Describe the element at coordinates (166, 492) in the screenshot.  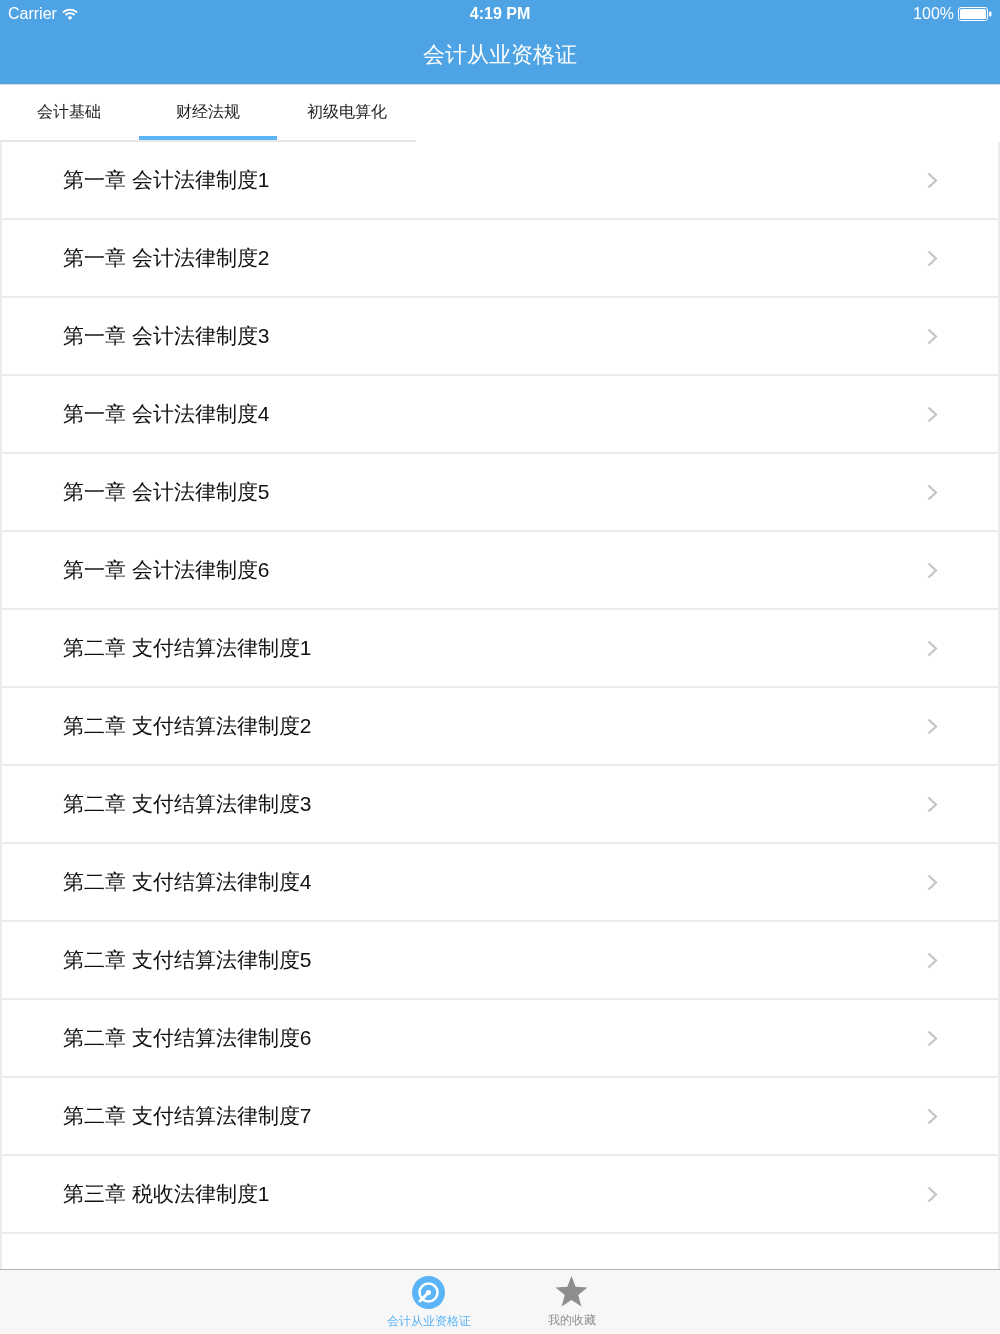
I see `chapter-title: 第一章 会计法律制度5` at that location.